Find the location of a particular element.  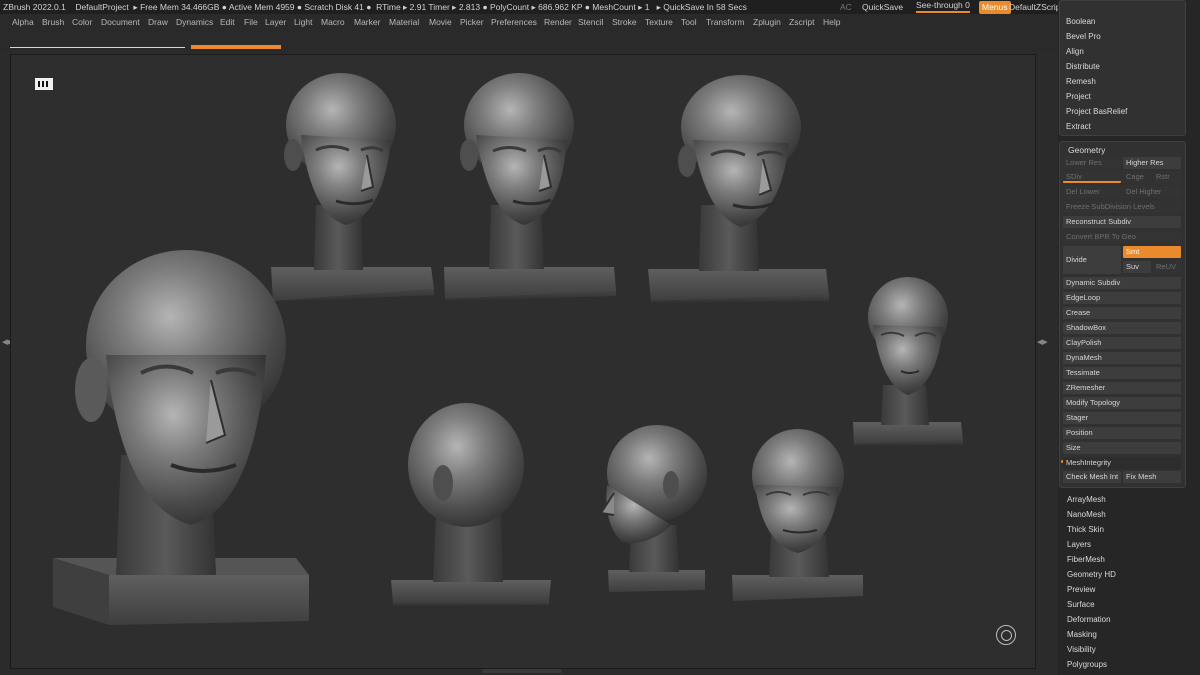

nanomesh-item: NanoMesh is located at coordinates (1086, 514).